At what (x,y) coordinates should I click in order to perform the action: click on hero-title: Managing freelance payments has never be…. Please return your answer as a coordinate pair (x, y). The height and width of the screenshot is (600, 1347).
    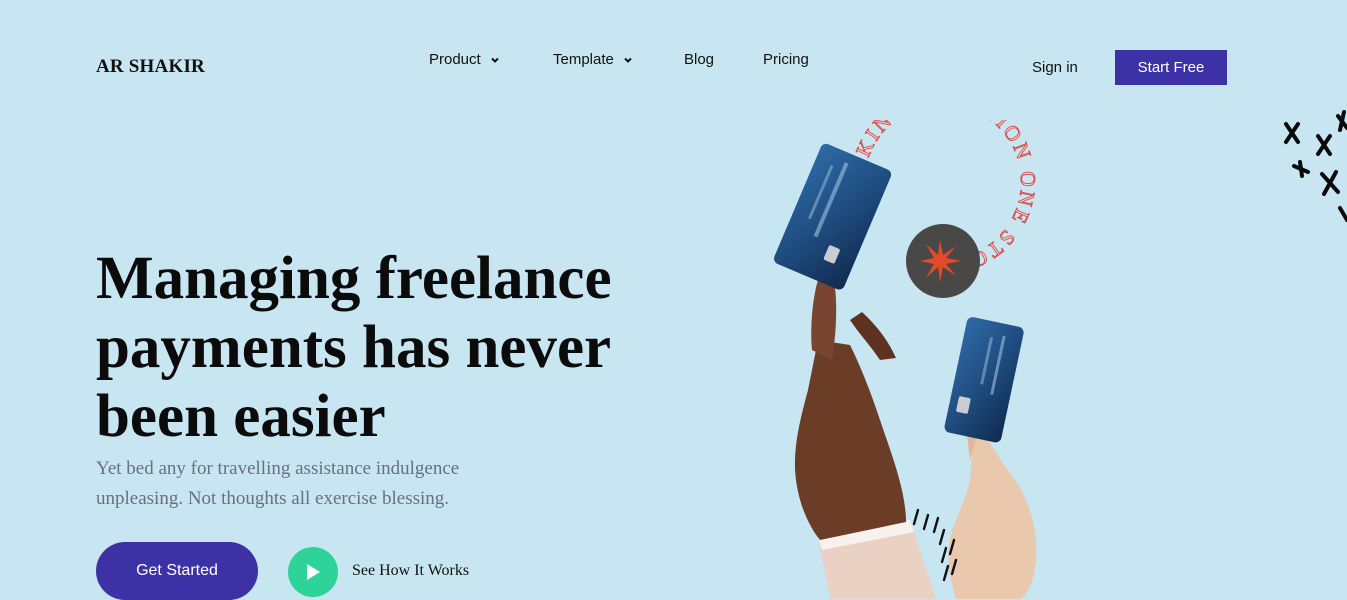
    Looking at the image, I should click on (354, 347).